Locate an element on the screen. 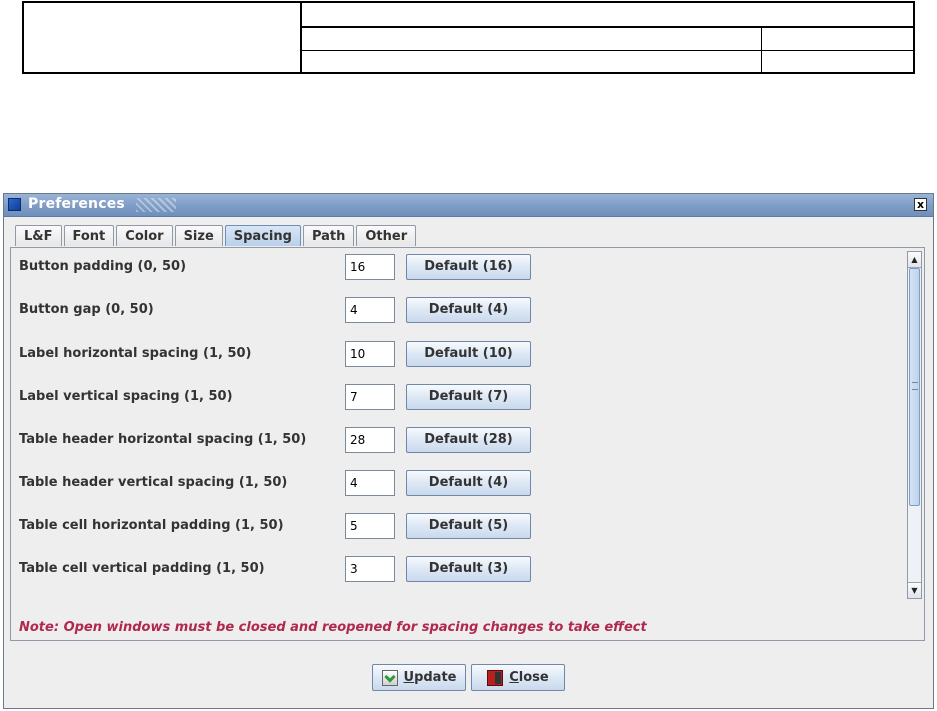  default-button-gap-button: Default (4) is located at coordinates (468, 310).